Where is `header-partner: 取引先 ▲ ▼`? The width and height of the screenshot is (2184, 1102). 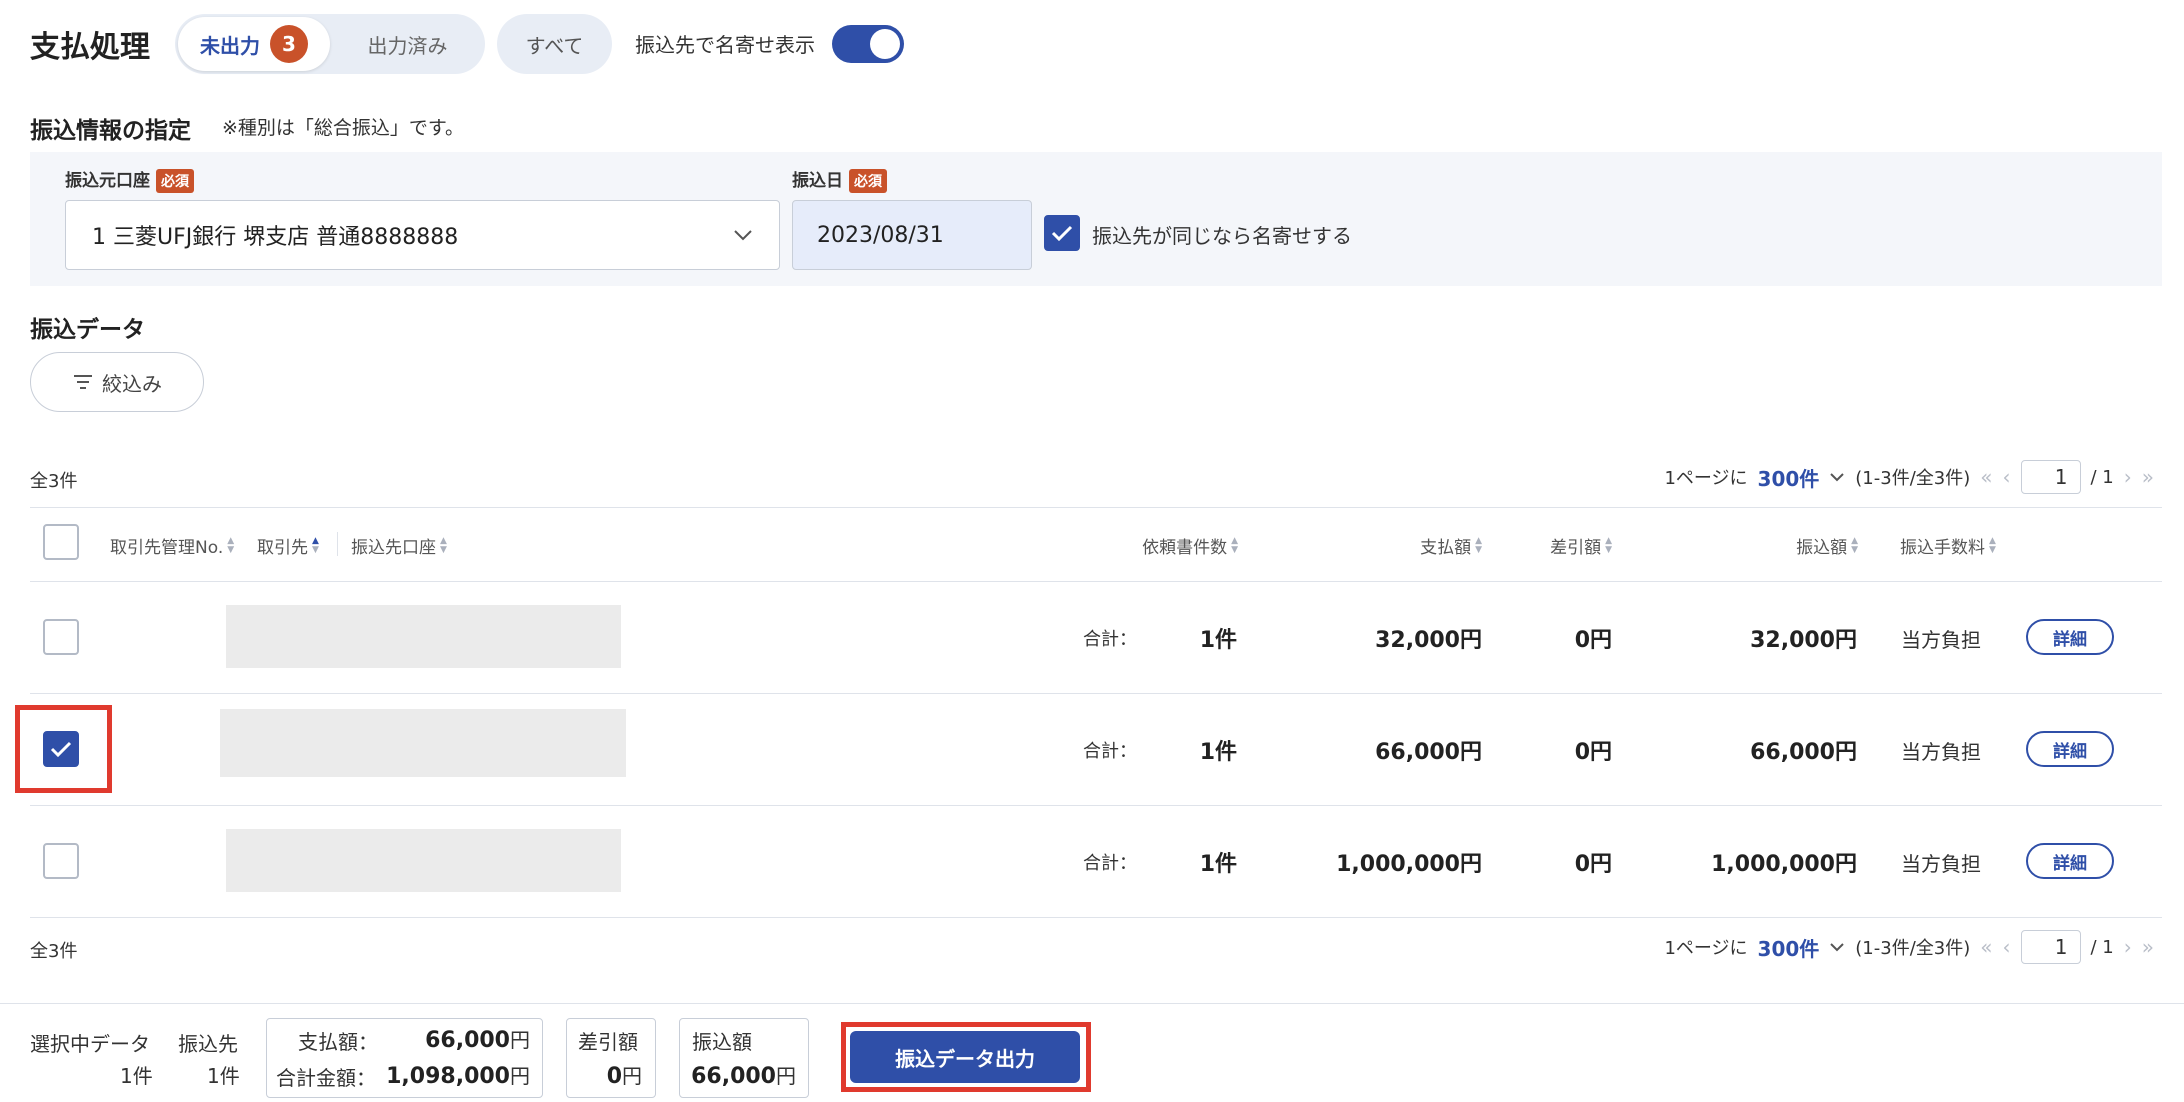
header-partner: 取引先 ▲ ▼ is located at coordinates (288, 545).